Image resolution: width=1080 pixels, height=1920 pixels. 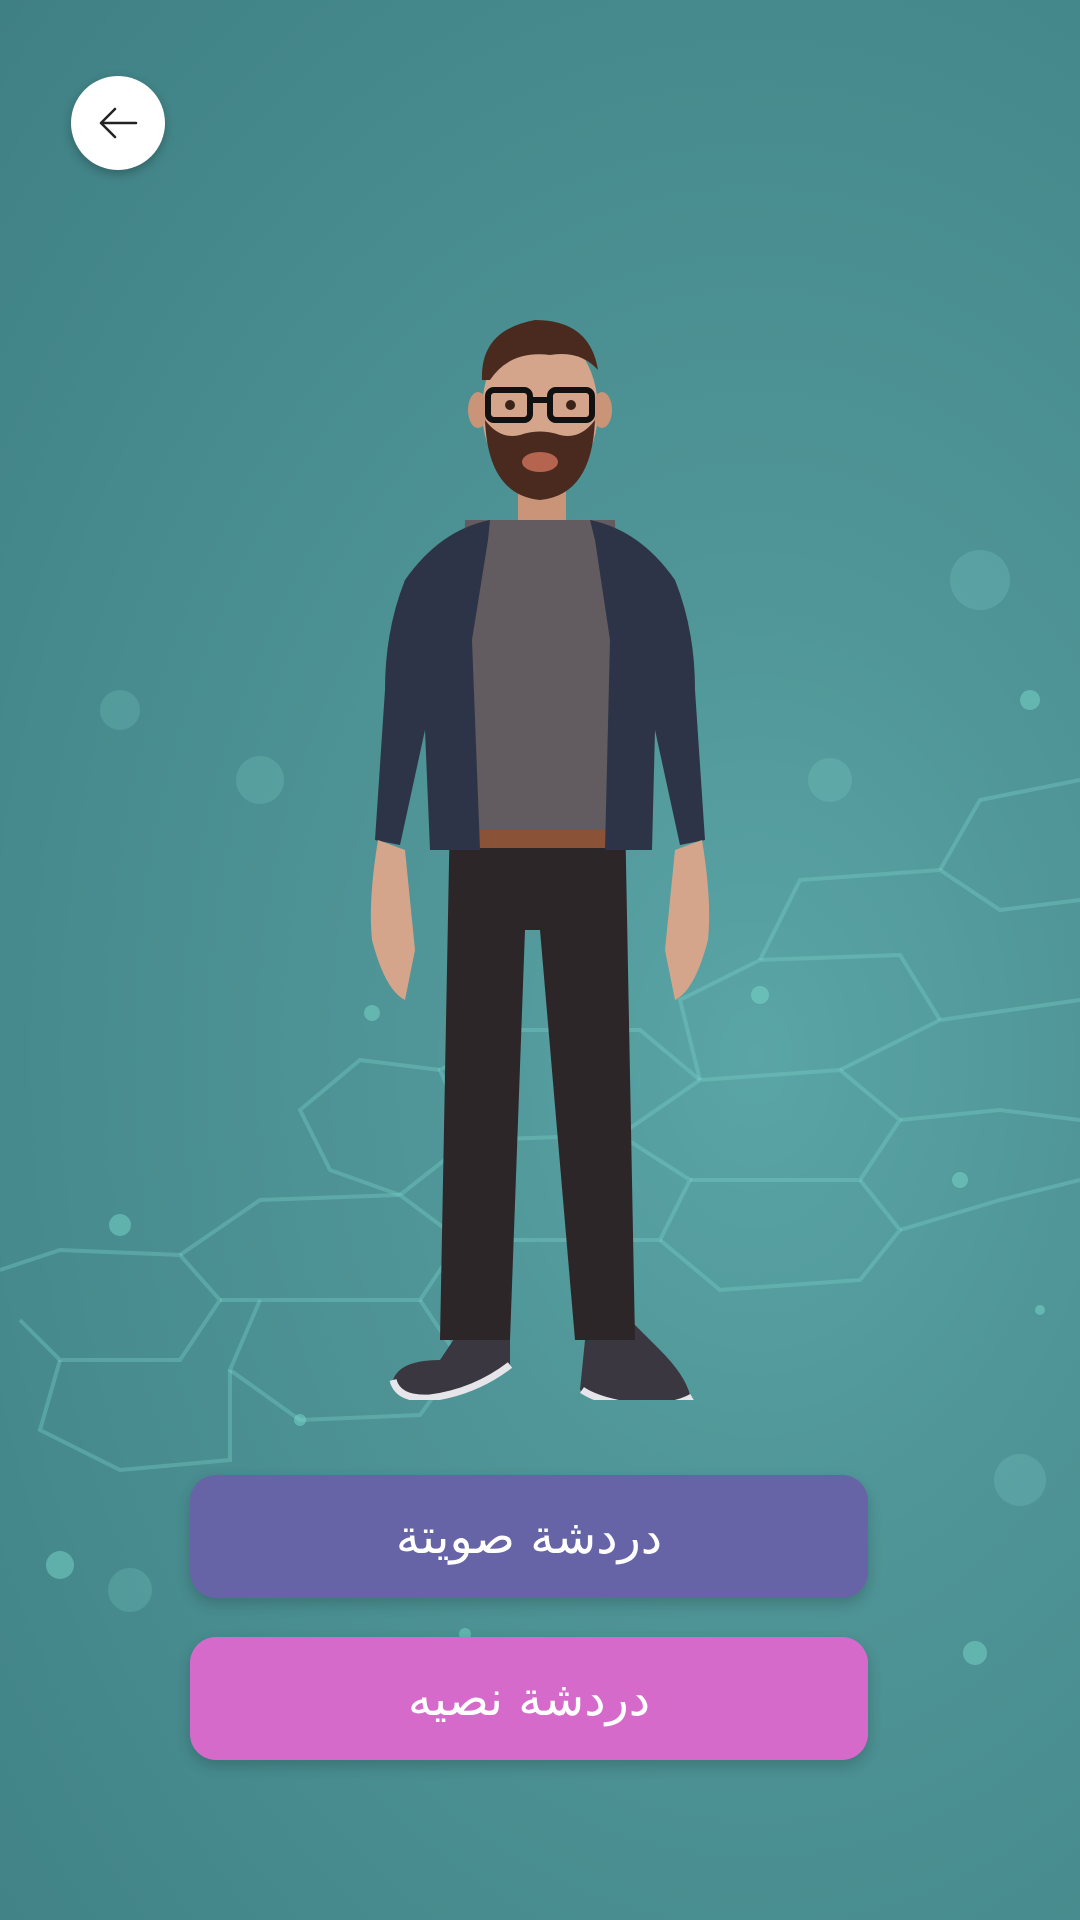 I want to click on text-chat-button: دردشة نصيه, so click(x=529, y=1698).